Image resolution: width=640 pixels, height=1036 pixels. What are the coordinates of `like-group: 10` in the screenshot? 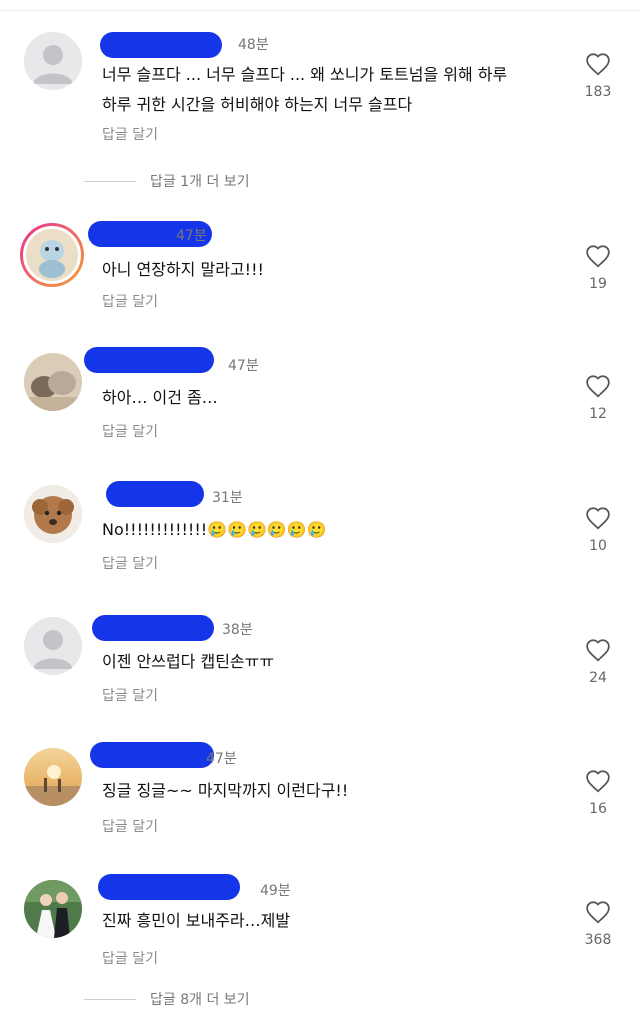 It's located at (598, 530).